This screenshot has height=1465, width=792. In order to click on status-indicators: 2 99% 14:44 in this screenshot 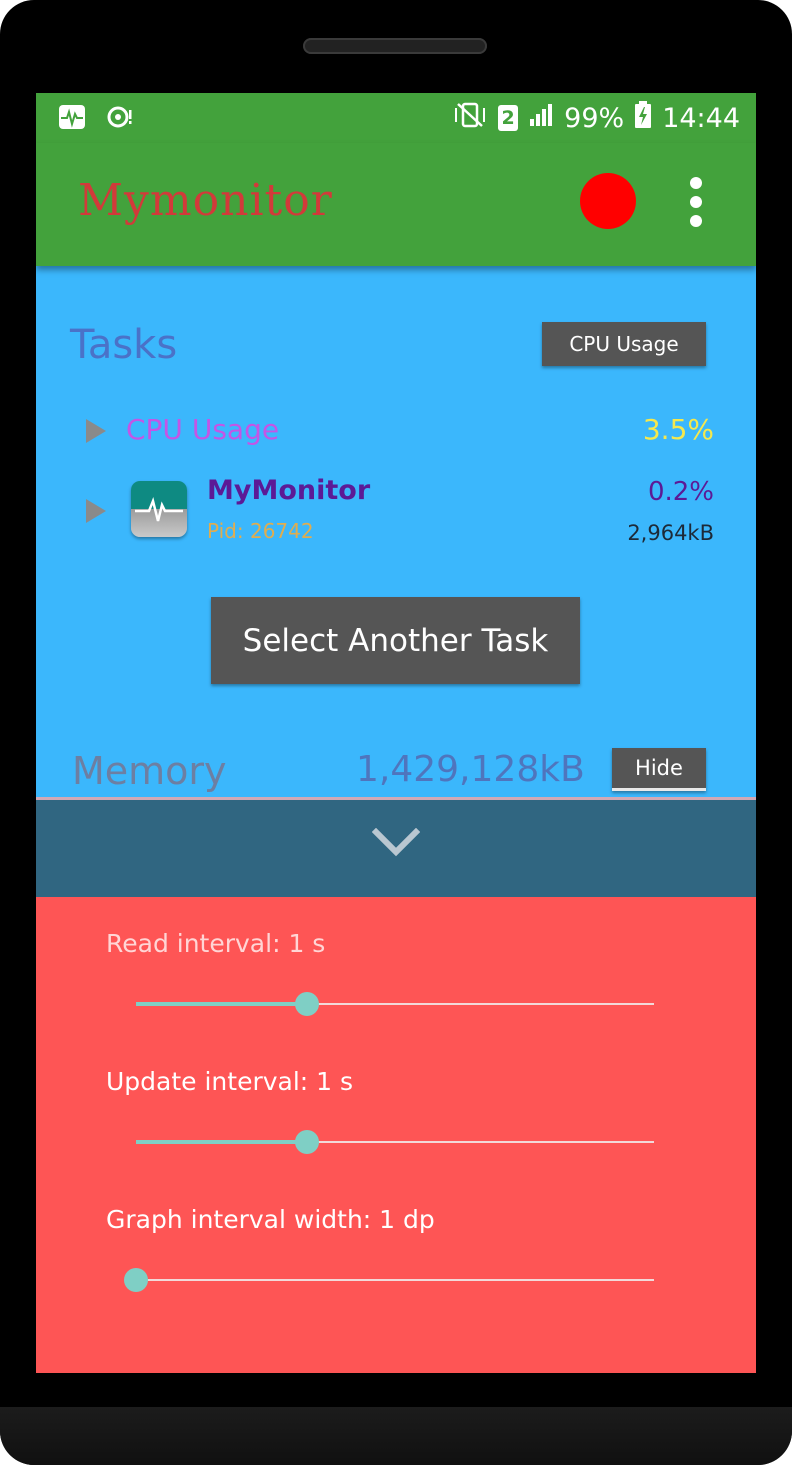, I will do `click(596, 118)`.